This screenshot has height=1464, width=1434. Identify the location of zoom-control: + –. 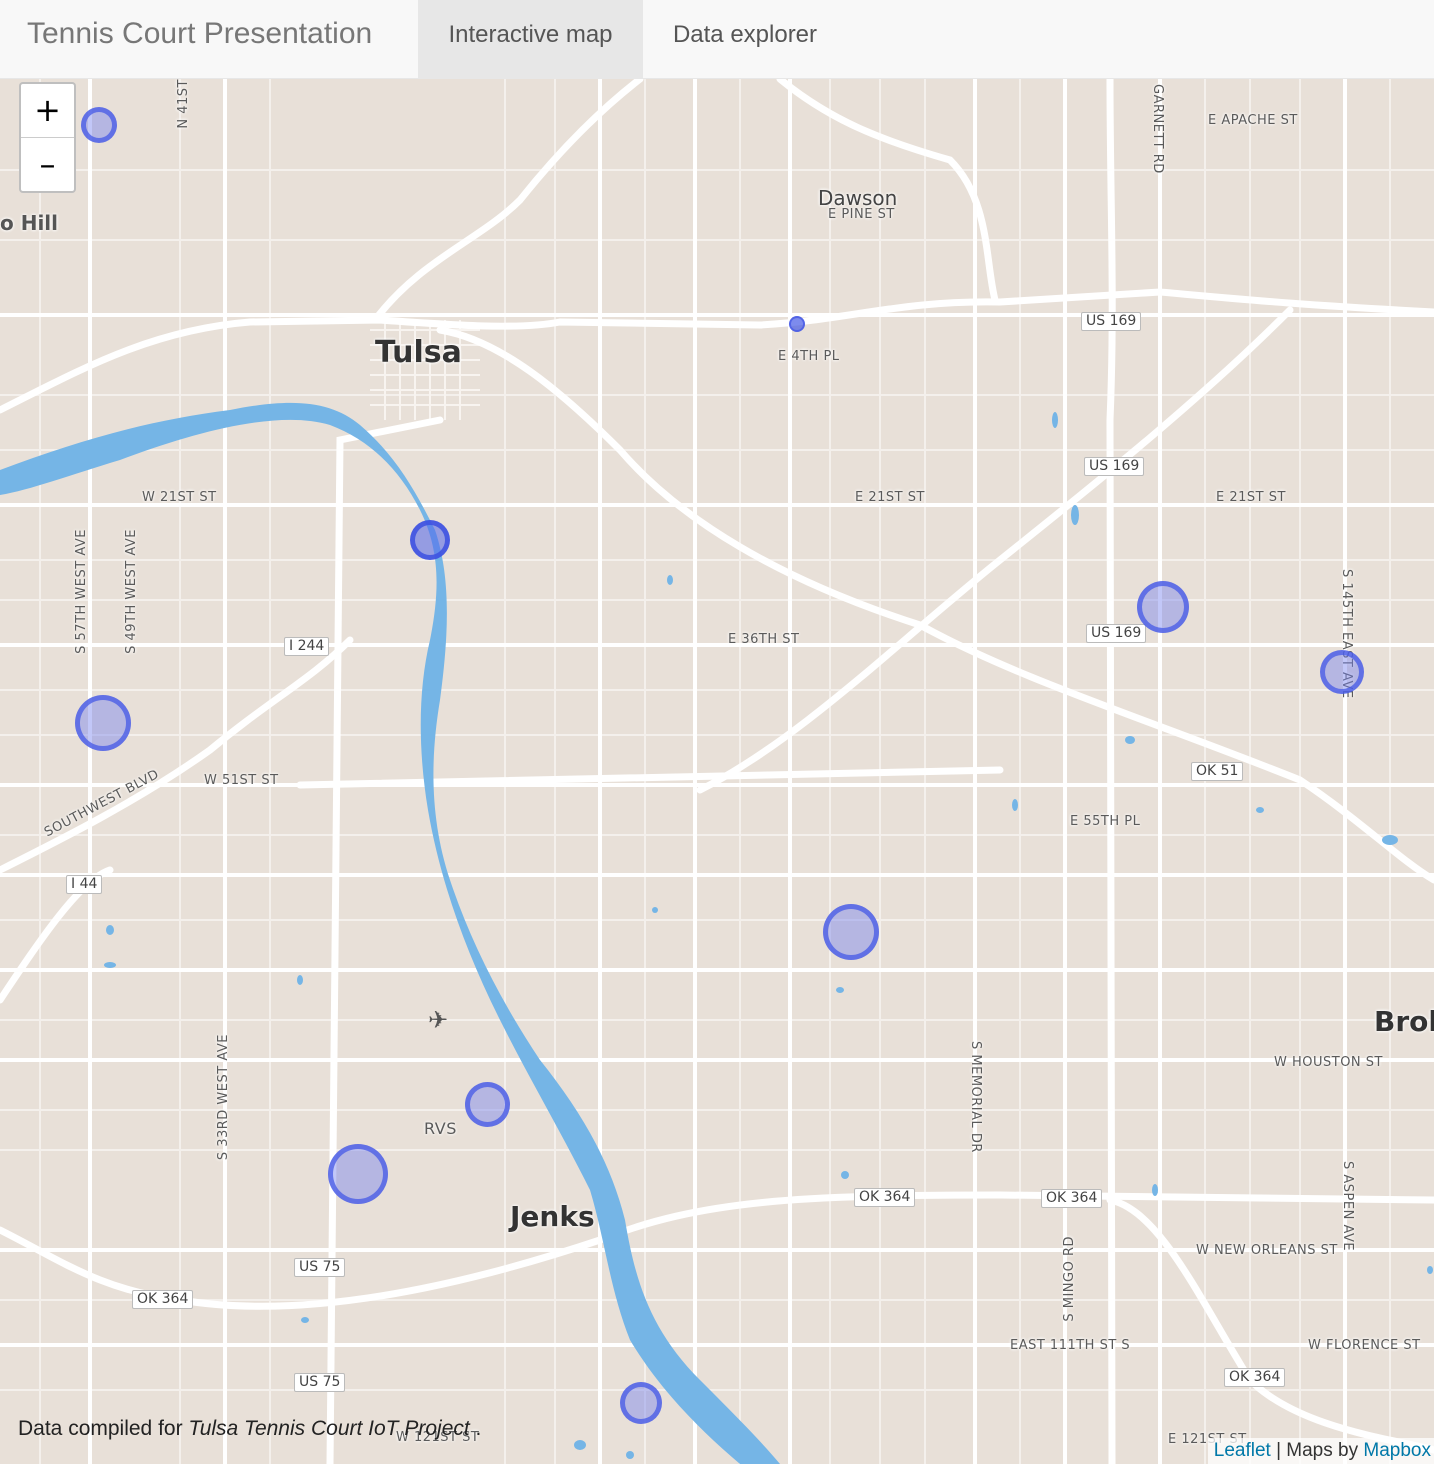
(47, 137).